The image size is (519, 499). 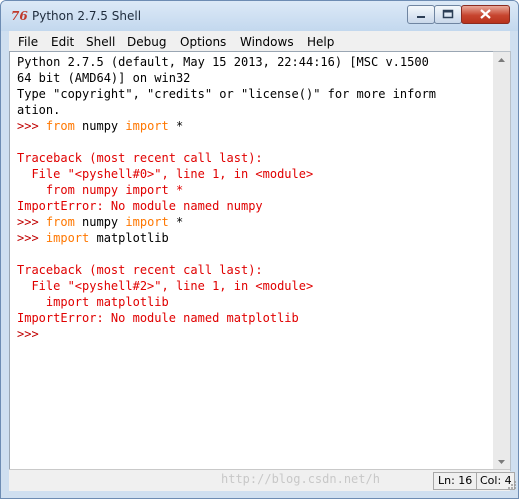 I want to click on error-text: ImportError: No module named numpy, so click(x=140, y=206).